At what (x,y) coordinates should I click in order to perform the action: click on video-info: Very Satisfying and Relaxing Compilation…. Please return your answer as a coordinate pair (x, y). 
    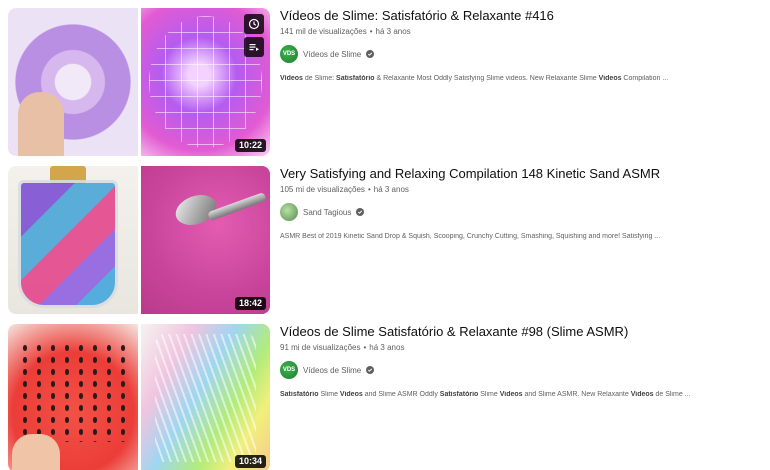
    Looking at the image, I should click on (525, 203).